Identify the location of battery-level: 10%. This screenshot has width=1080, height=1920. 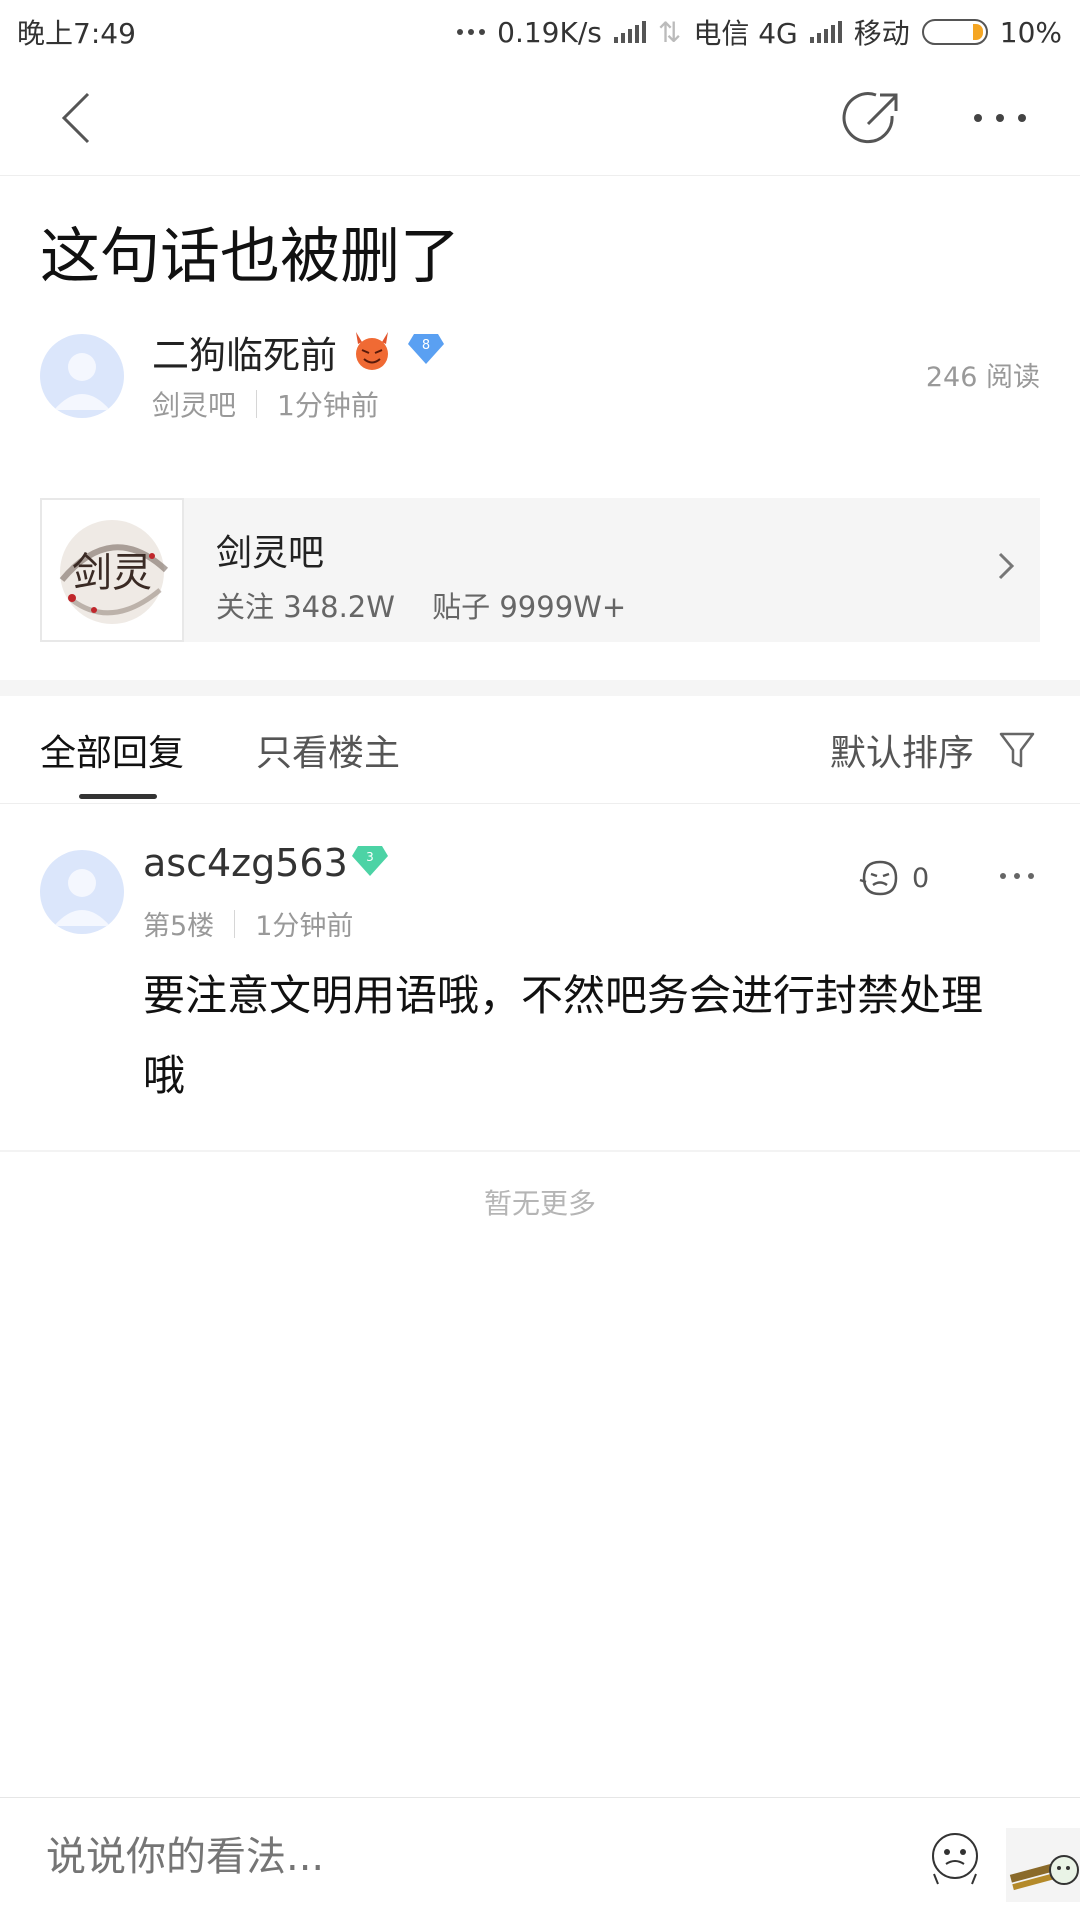
(1030, 32).